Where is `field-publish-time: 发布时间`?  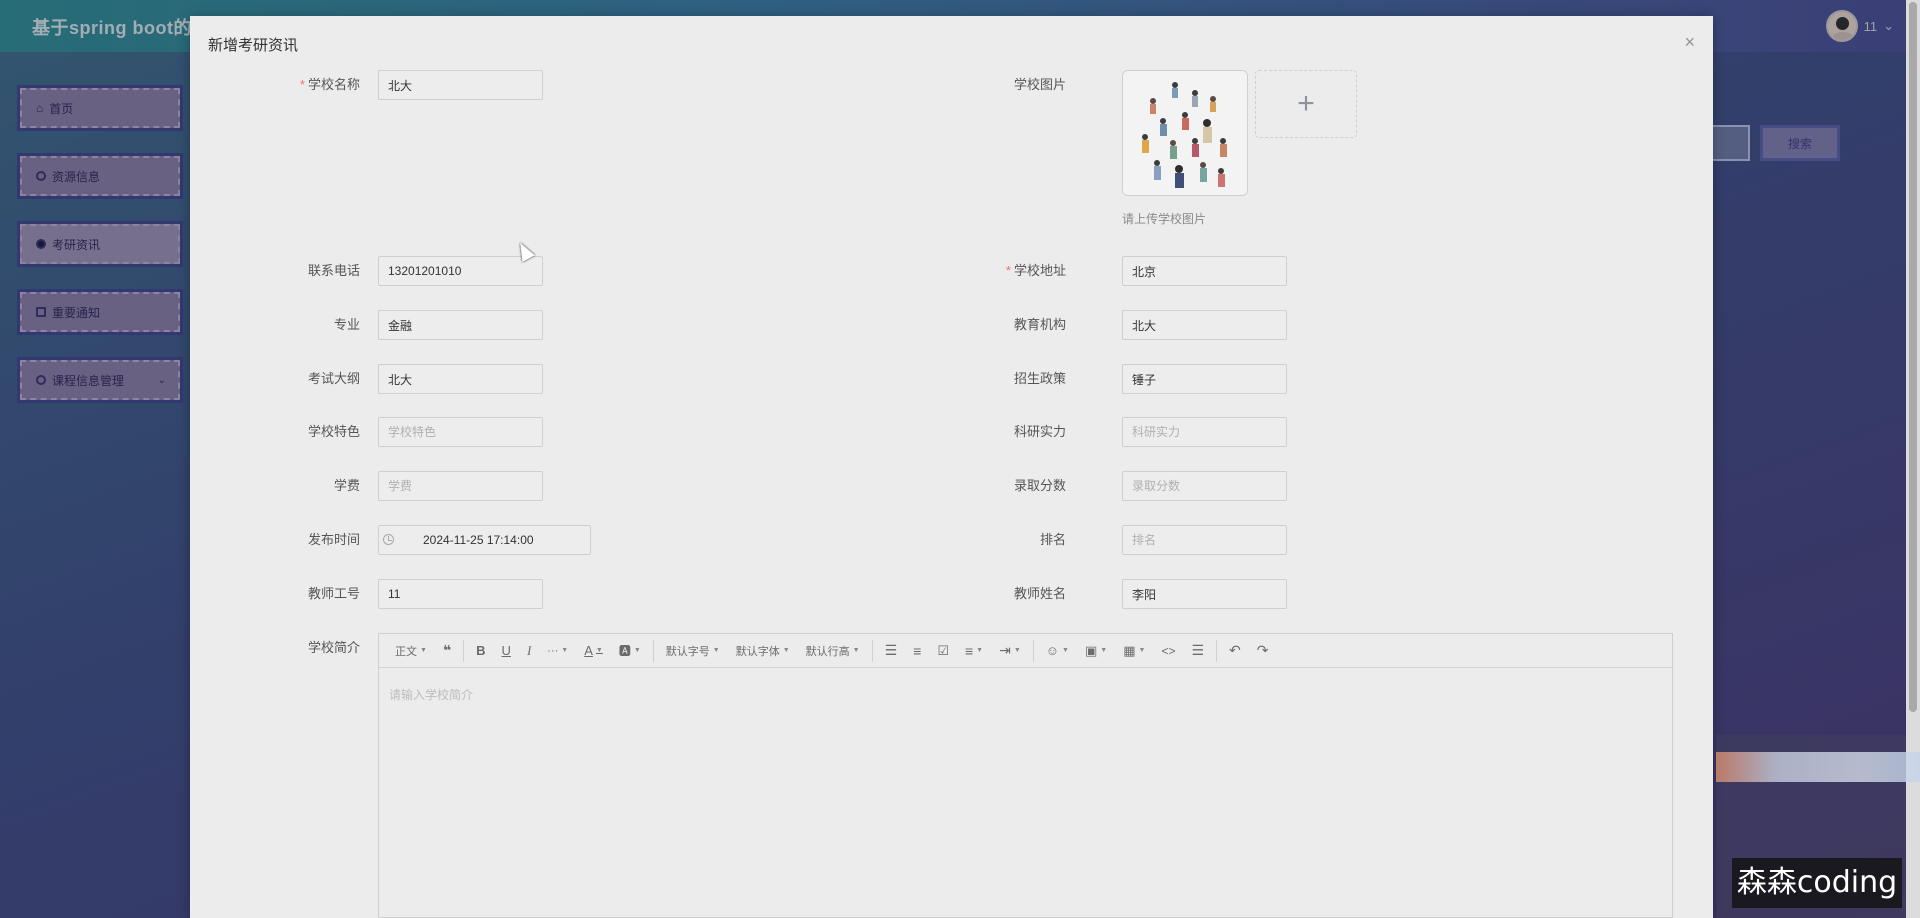 field-publish-time: 发布时间 is located at coordinates (490, 540).